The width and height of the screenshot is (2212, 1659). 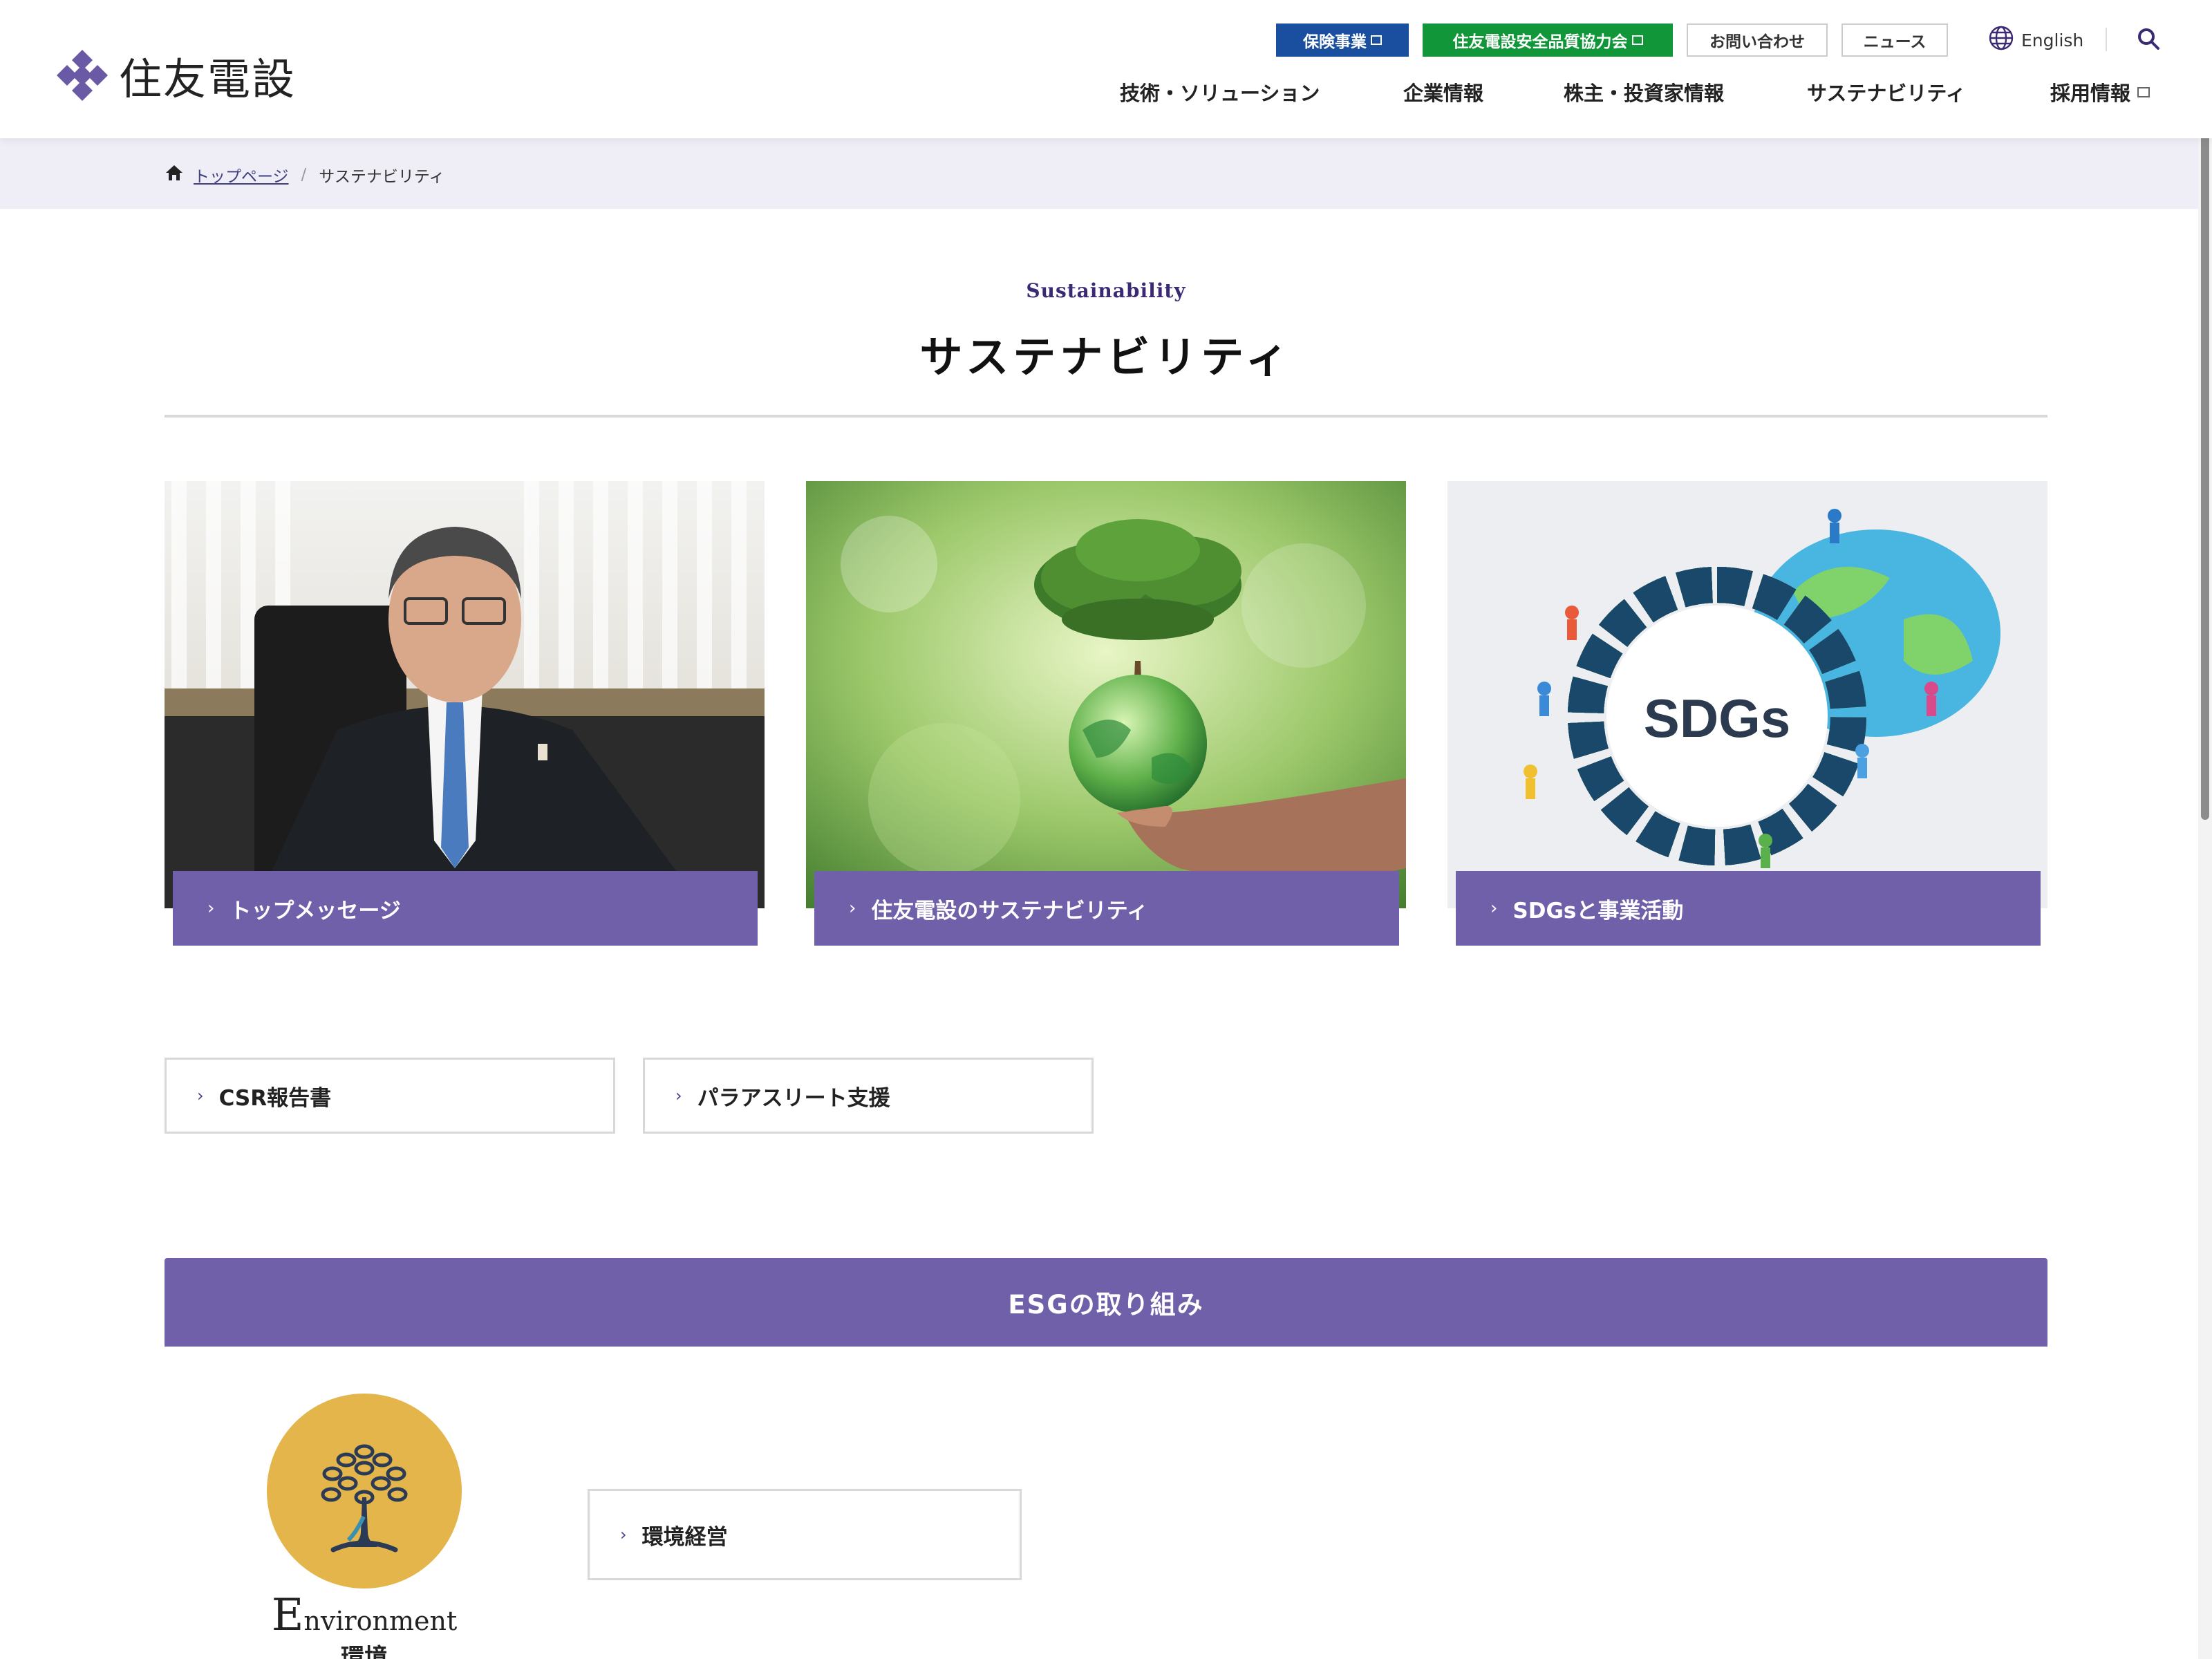 I want to click on env-management-label: 環境経営, so click(x=684, y=1537).